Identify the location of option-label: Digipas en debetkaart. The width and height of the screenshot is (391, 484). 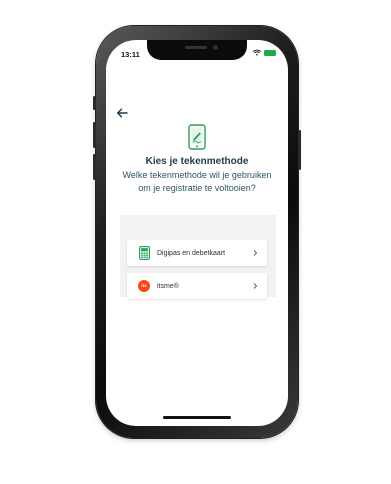
(191, 253).